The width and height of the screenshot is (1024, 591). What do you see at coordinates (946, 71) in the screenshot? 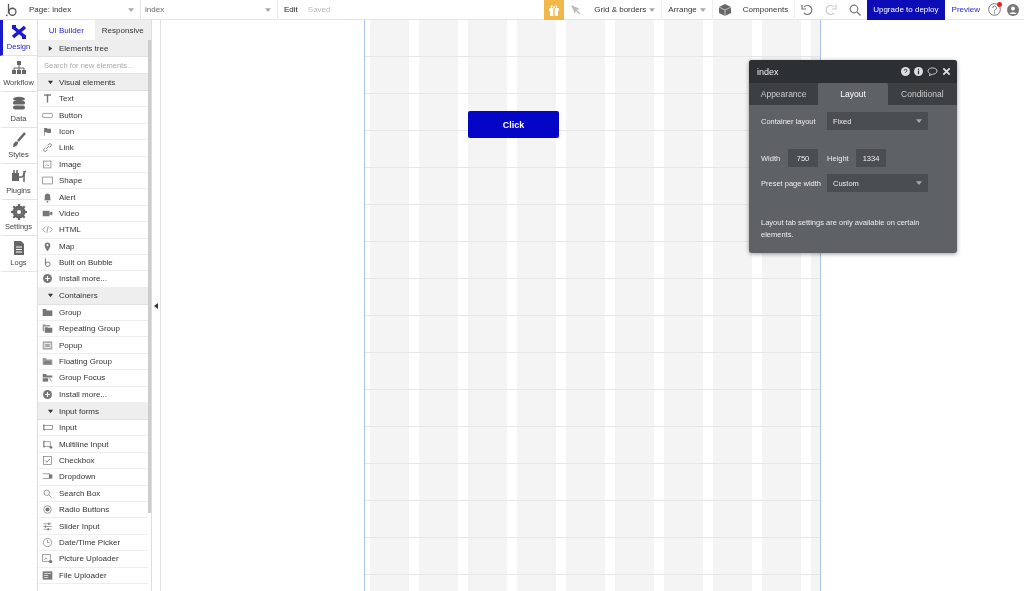
I see `close-icon` at bounding box center [946, 71].